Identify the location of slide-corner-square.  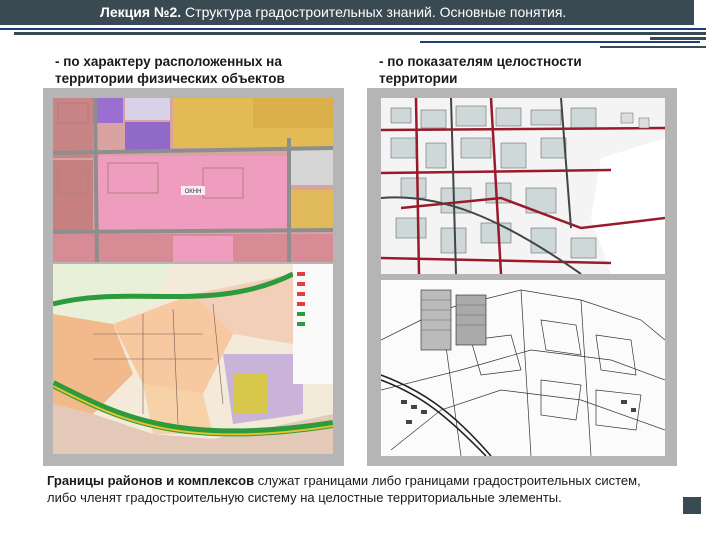
(692, 505).